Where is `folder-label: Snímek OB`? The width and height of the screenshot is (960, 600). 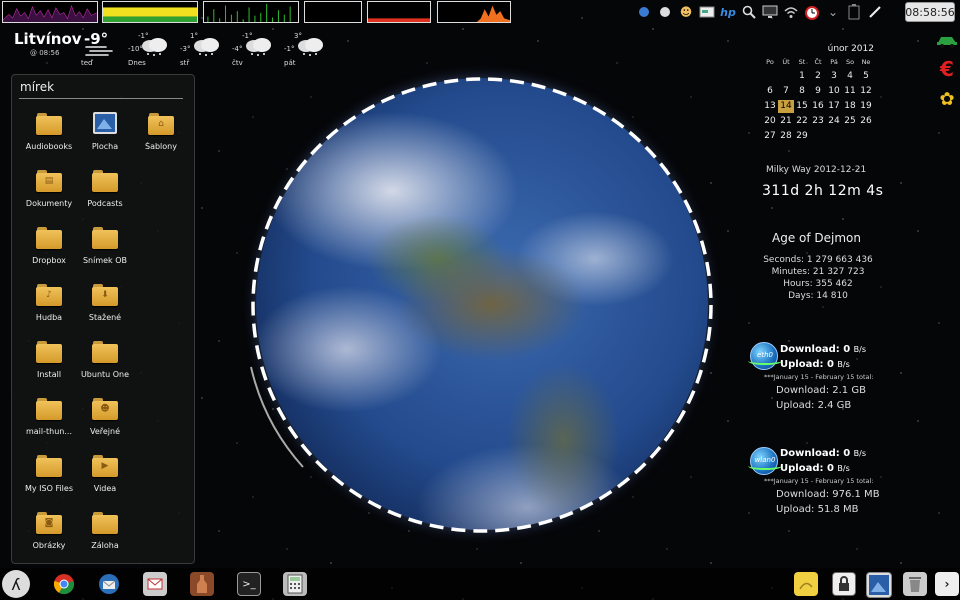
folder-label: Snímek OB is located at coordinates (105, 260).